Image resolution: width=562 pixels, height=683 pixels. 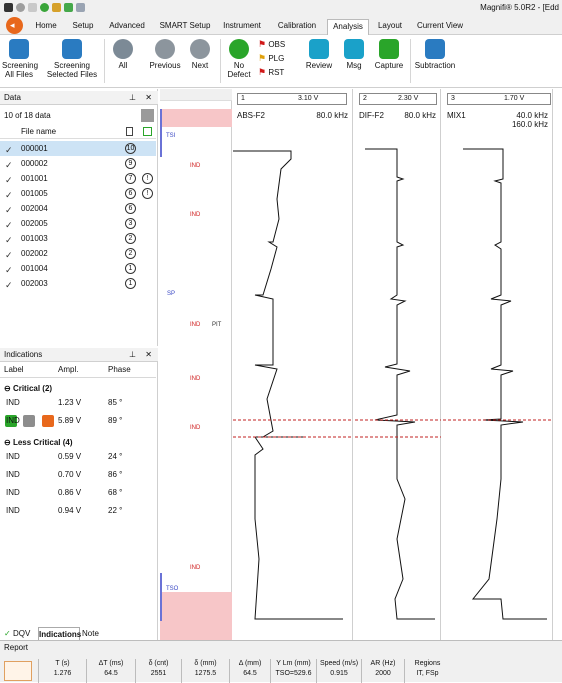 I want to click on save-icon, so click(x=56, y=7).